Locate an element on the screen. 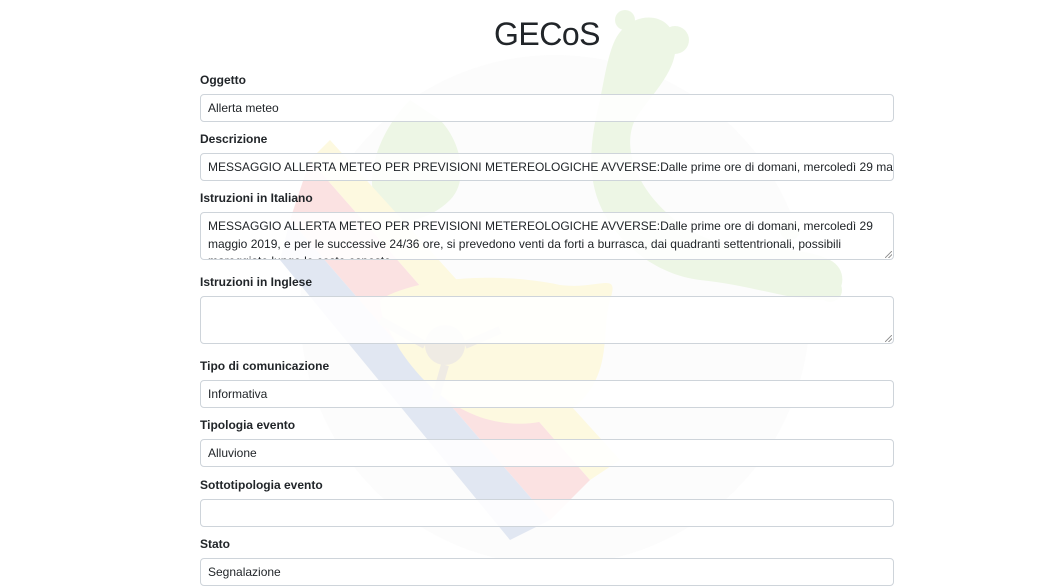 The height and width of the screenshot is (588, 1060). form-group-sottotipologia-evento: Sottotipologia evento is located at coordinates (547, 502).